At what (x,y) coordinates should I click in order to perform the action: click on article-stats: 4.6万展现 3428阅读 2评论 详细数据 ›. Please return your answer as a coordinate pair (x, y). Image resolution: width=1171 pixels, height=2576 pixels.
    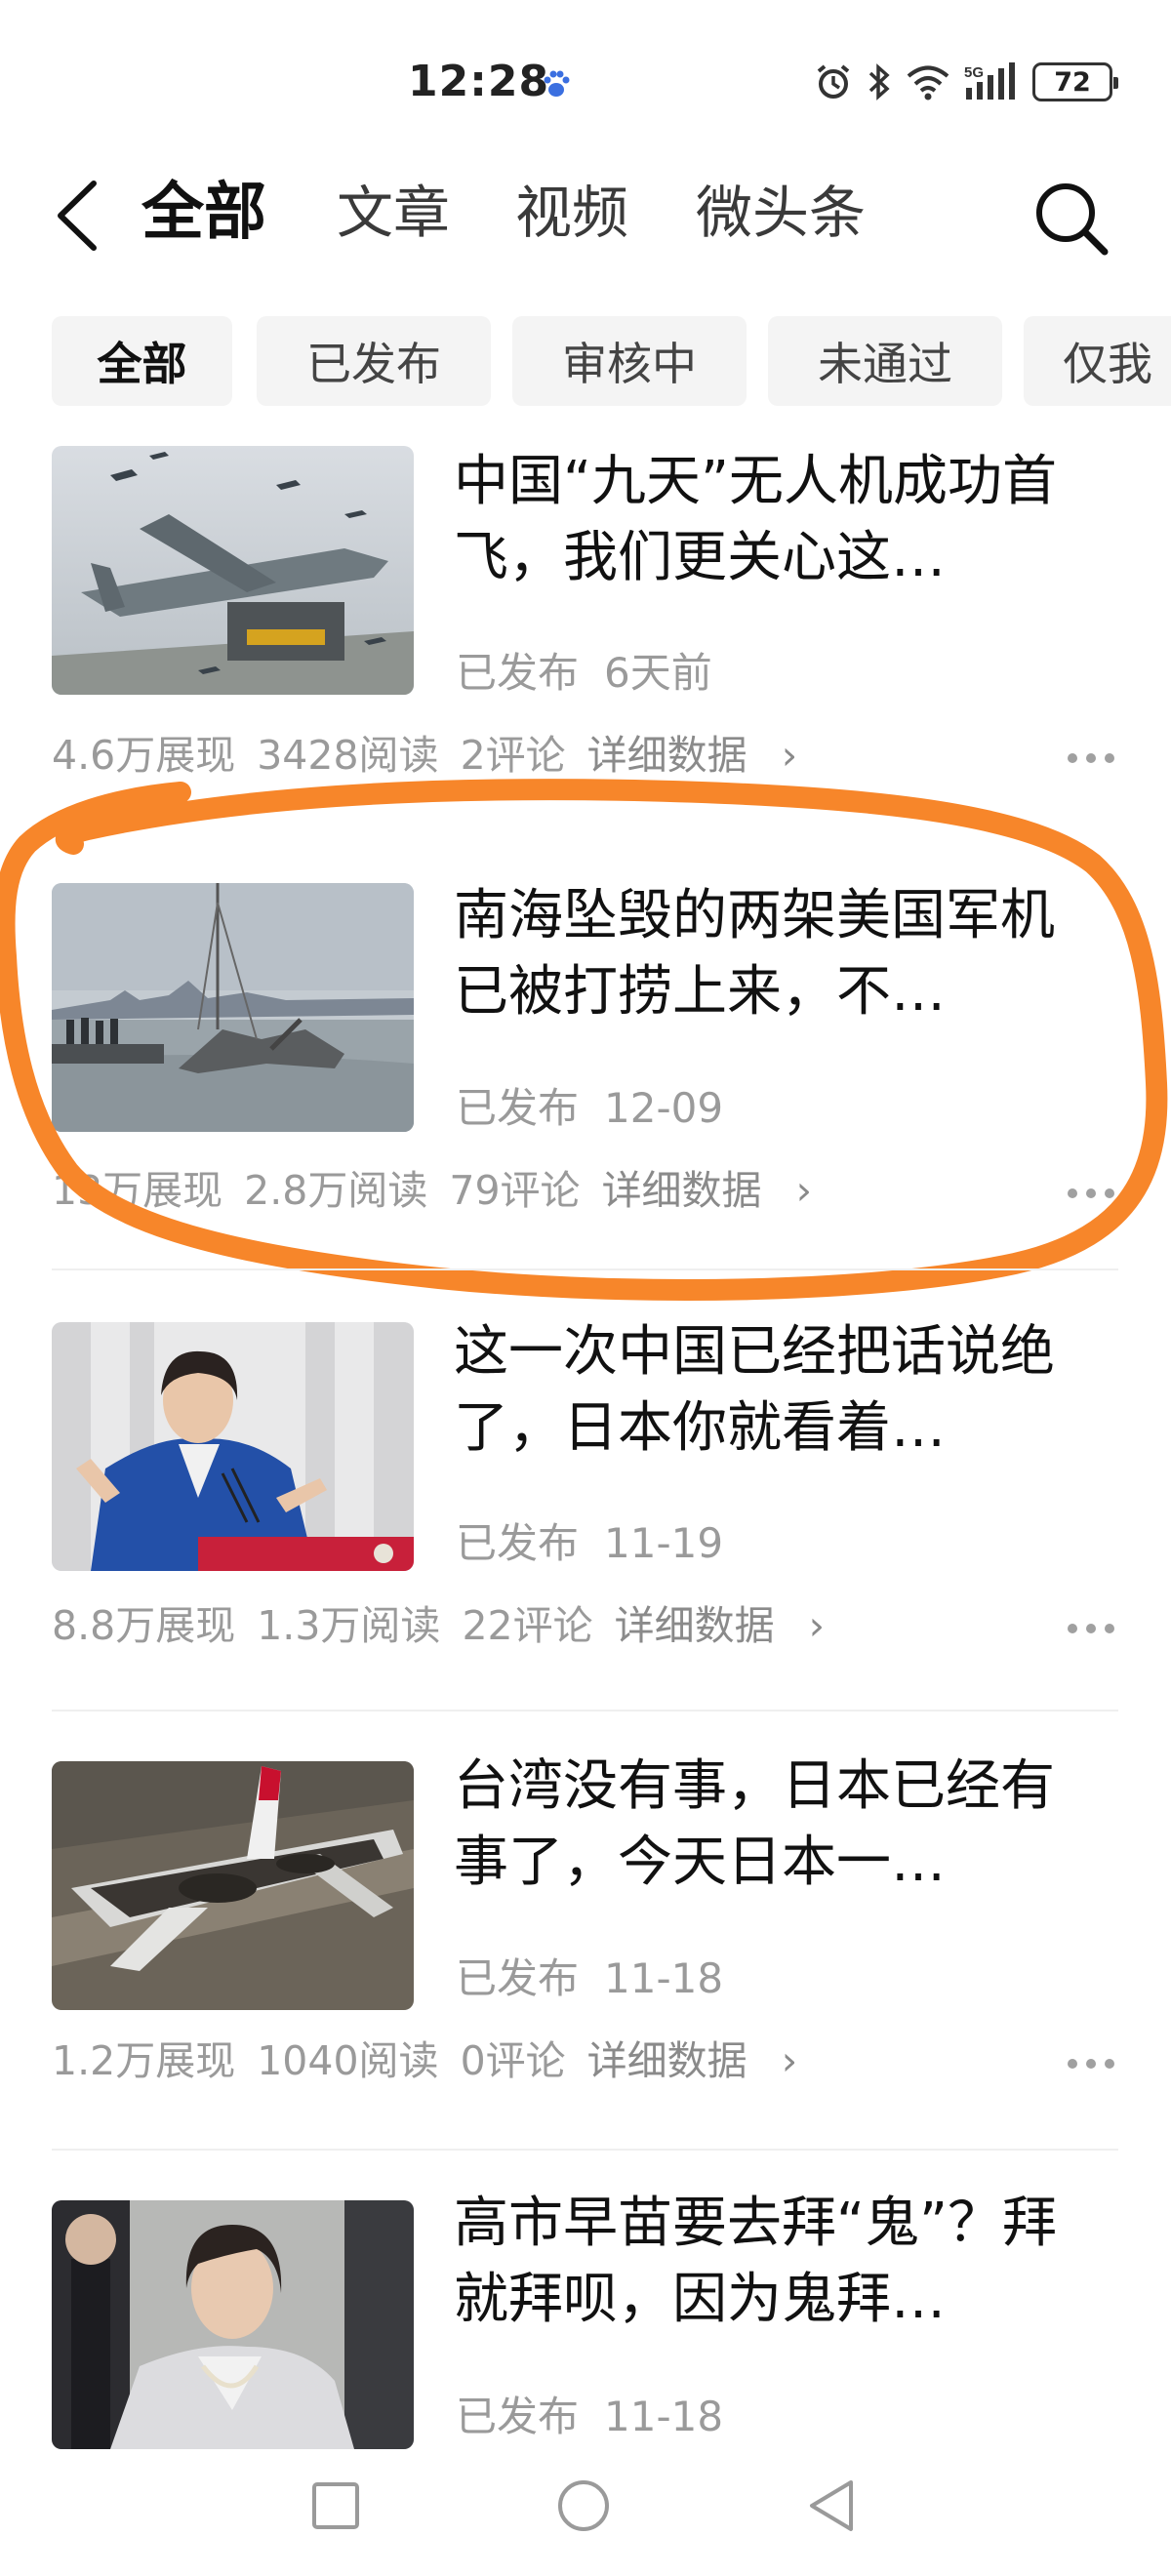
    Looking at the image, I should click on (446, 751).